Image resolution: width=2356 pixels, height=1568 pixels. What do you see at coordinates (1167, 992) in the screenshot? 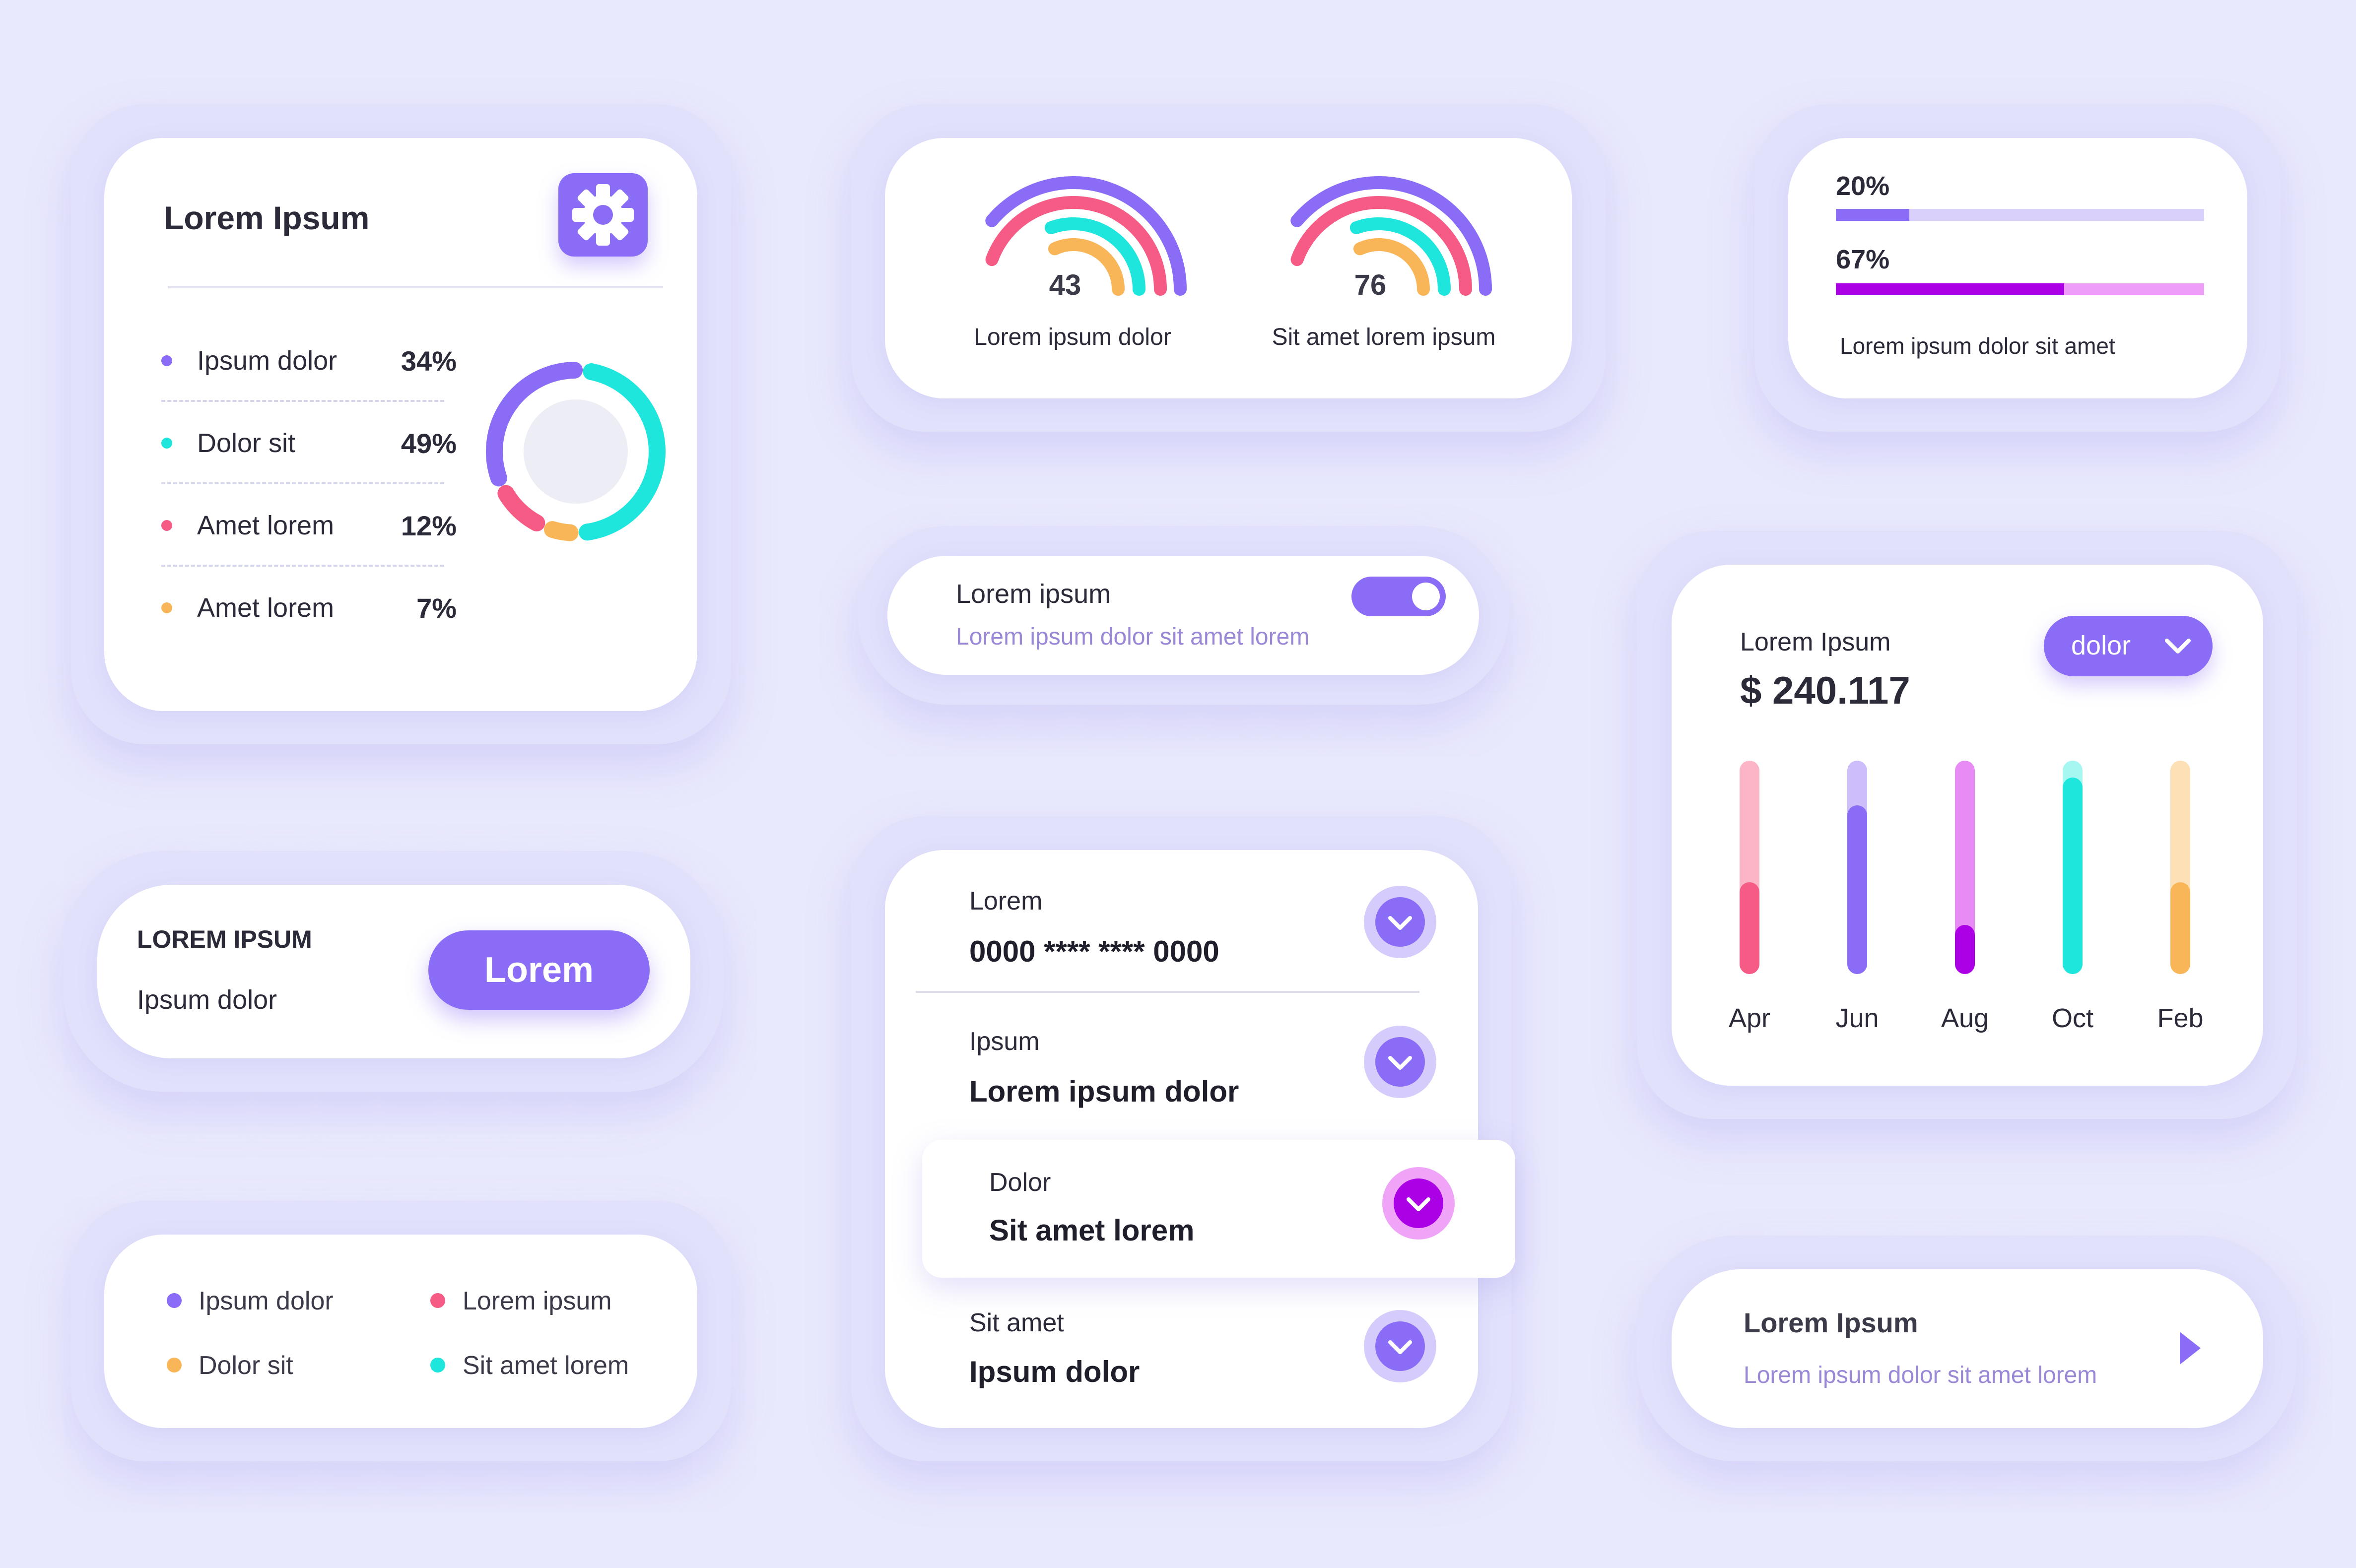
I see `accordion-divider` at bounding box center [1167, 992].